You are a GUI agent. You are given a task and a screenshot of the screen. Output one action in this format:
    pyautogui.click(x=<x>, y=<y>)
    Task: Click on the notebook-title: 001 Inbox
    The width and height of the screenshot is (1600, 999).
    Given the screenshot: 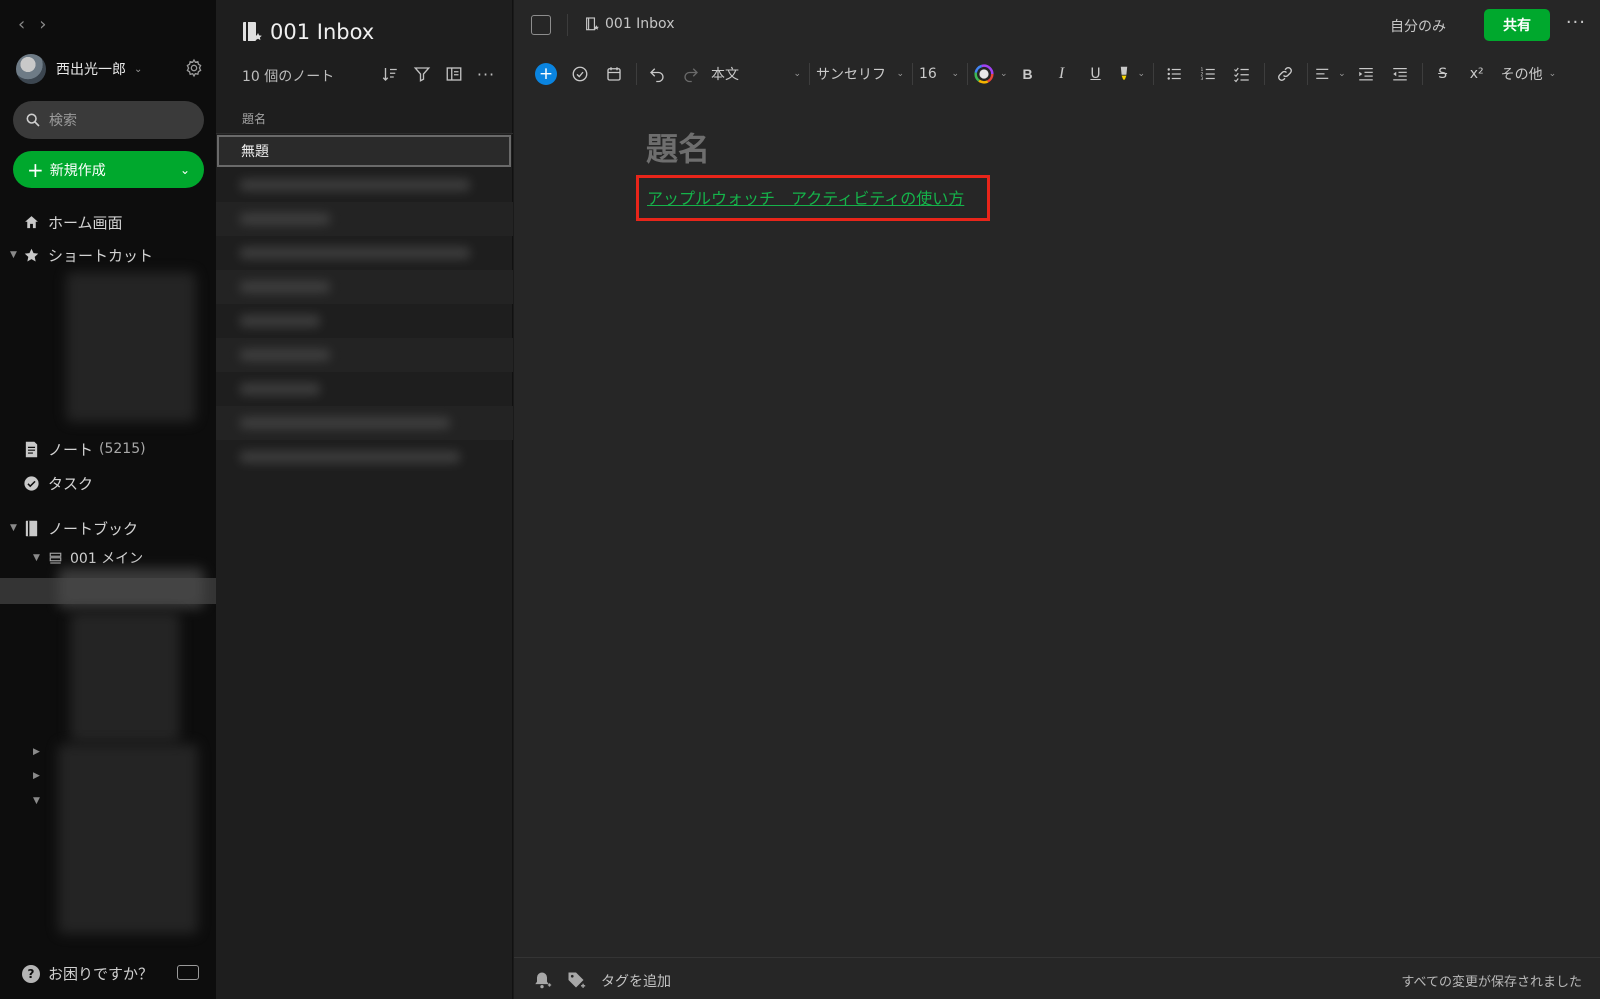 What is the action you would take?
    pyautogui.click(x=308, y=32)
    